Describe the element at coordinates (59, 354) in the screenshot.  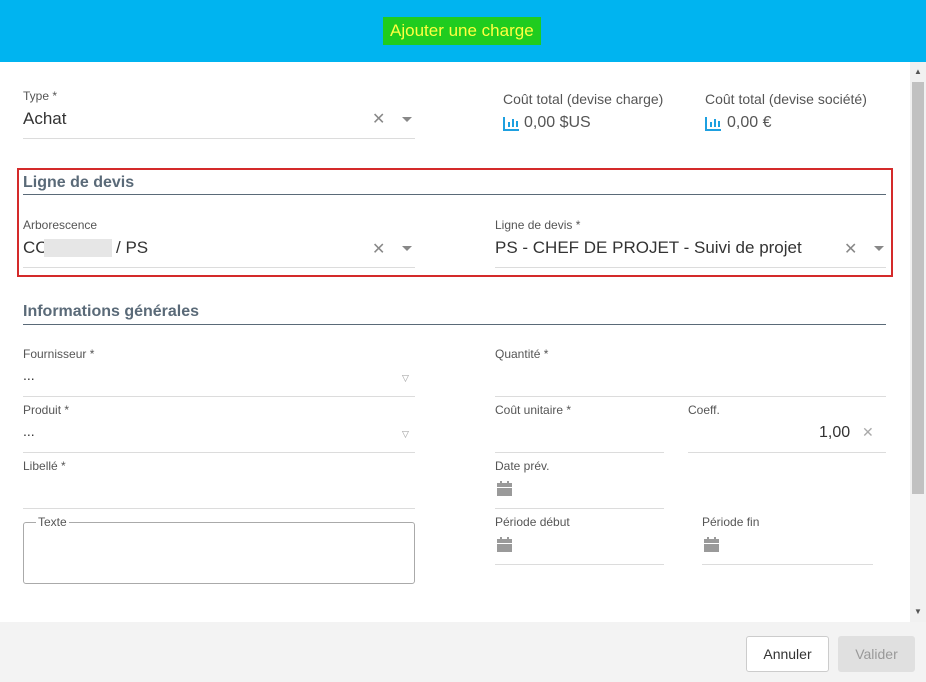
I see `fournisseur-label: Fournisseur *` at that location.